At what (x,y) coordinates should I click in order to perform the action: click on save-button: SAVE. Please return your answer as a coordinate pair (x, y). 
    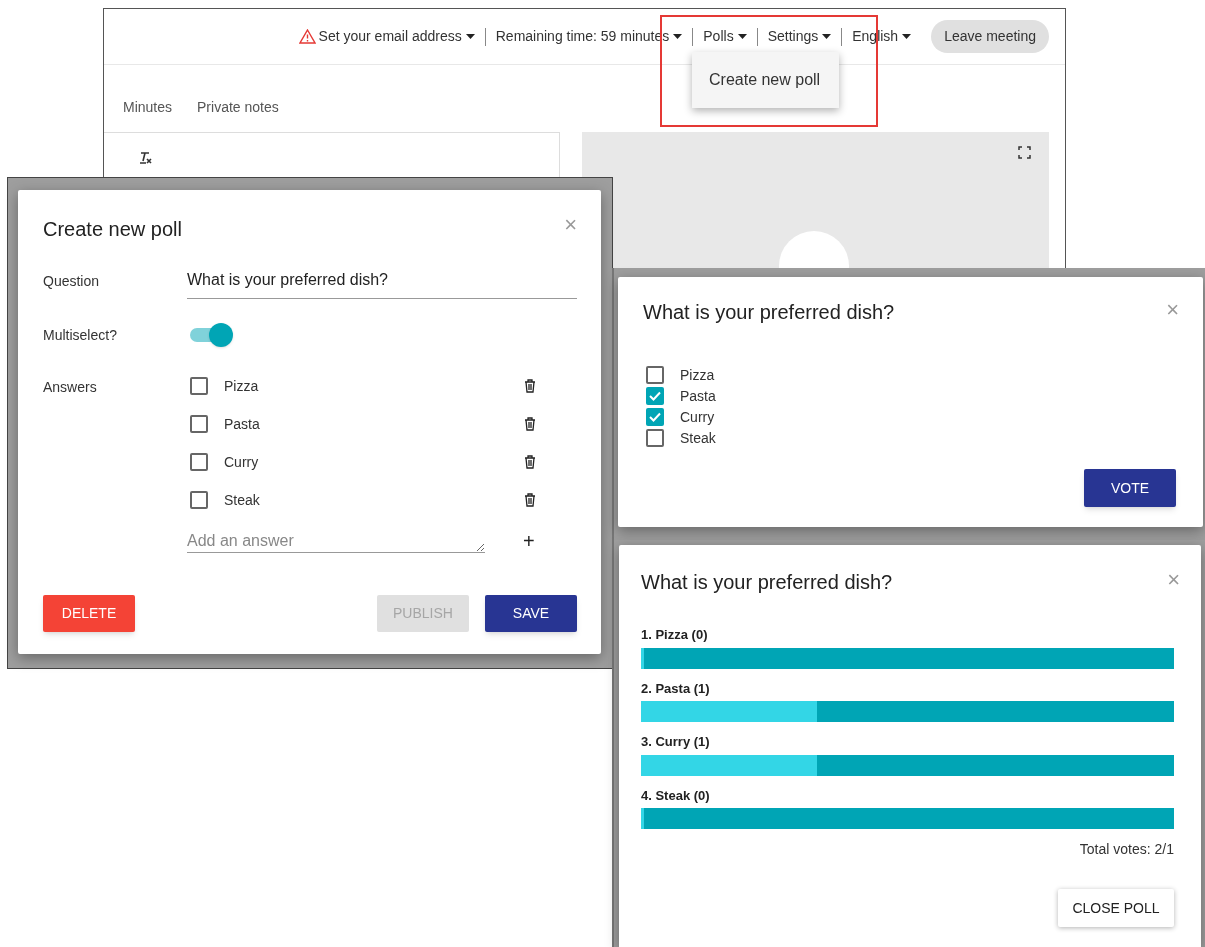
    Looking at the image, I should click on (531, 613).